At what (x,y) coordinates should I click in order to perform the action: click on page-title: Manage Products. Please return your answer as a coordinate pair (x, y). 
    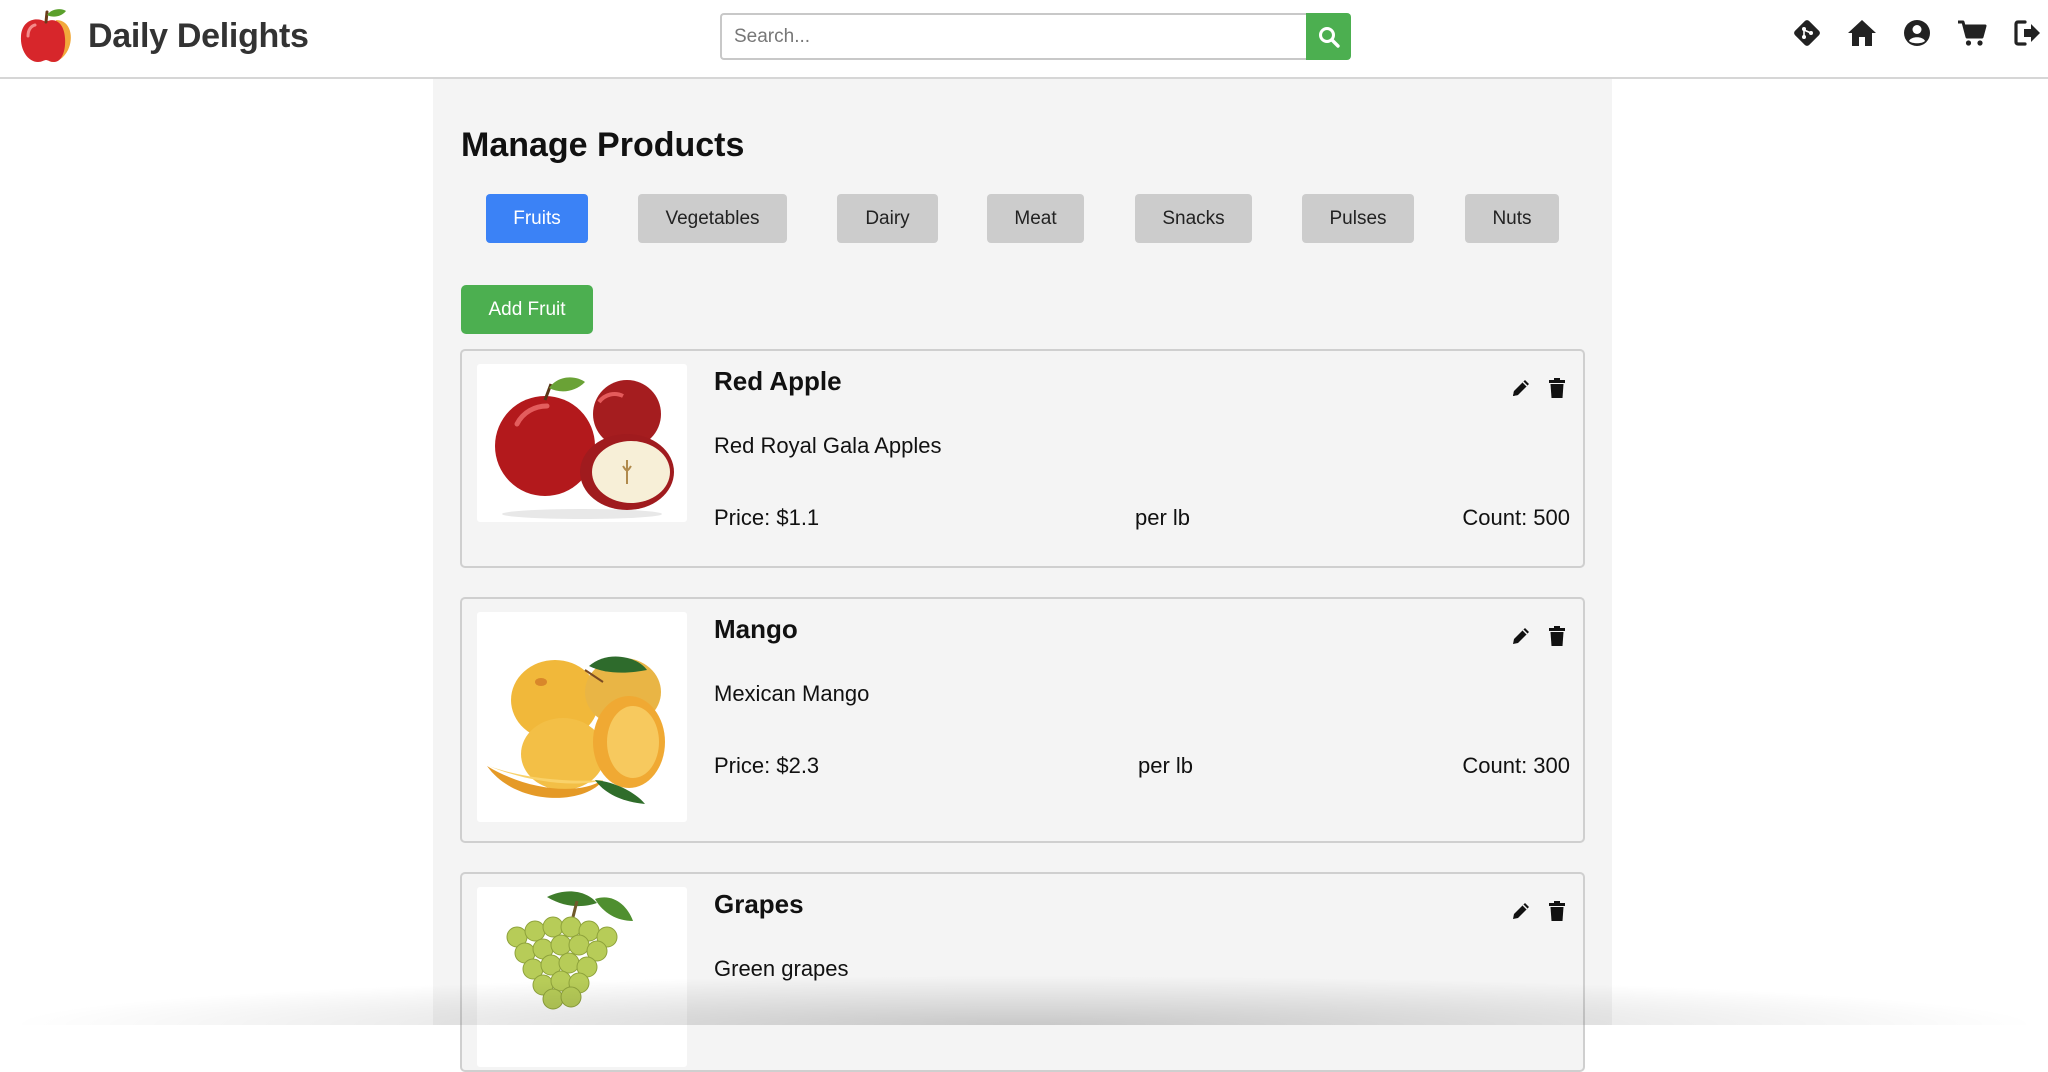
    Looking at the image, I should click on (603, 145).